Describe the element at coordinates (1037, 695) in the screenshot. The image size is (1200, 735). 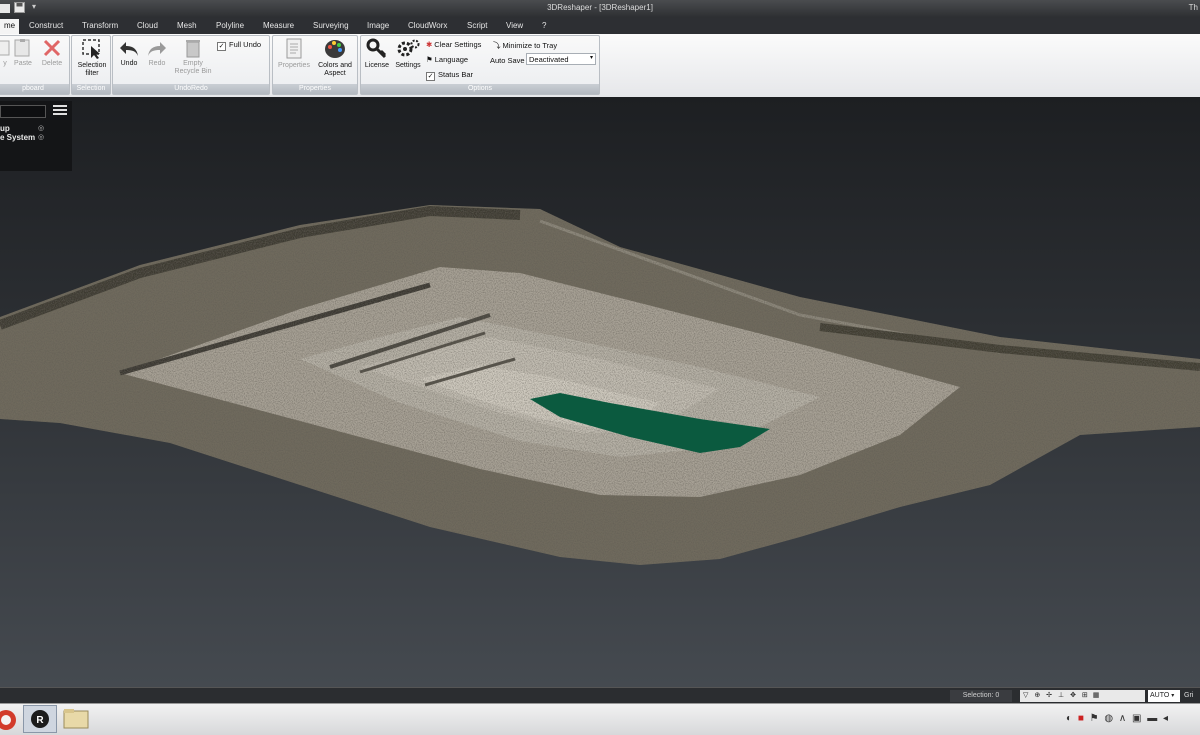
I see `zoom-icon: ⊕` at that location.